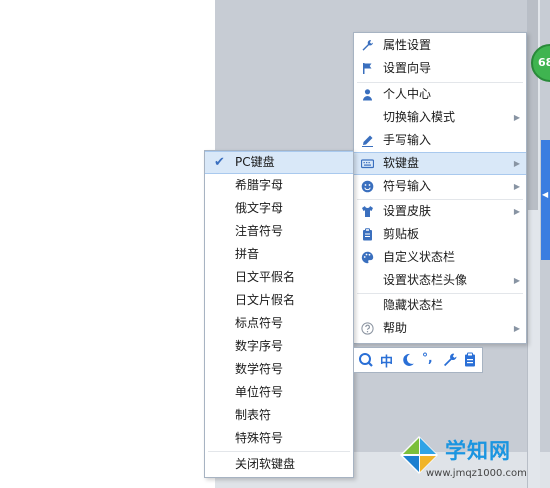 The width and height of the screenshot is (550, 488). Describe the element at coordinates (545, 194) in the screenshot. I see `chevron-left-icon: ◀` at that location.